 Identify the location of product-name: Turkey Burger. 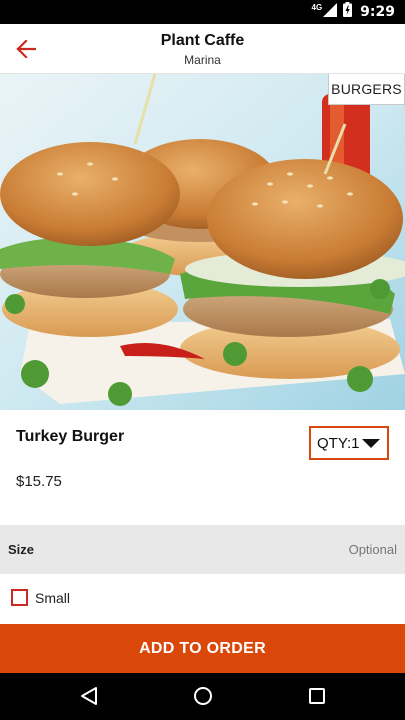
(70, 436).